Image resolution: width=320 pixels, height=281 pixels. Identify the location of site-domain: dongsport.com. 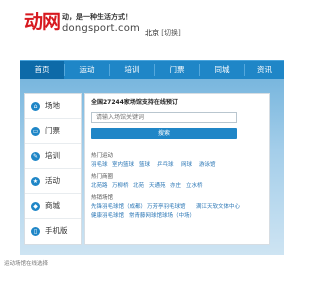
(101, 28).